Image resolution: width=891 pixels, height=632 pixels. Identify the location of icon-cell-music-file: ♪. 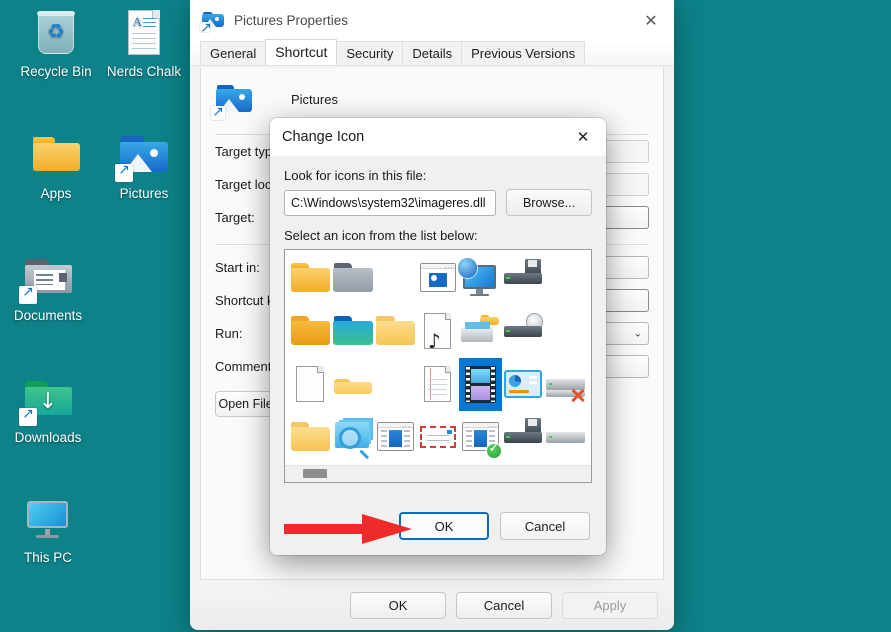
(438, 331).